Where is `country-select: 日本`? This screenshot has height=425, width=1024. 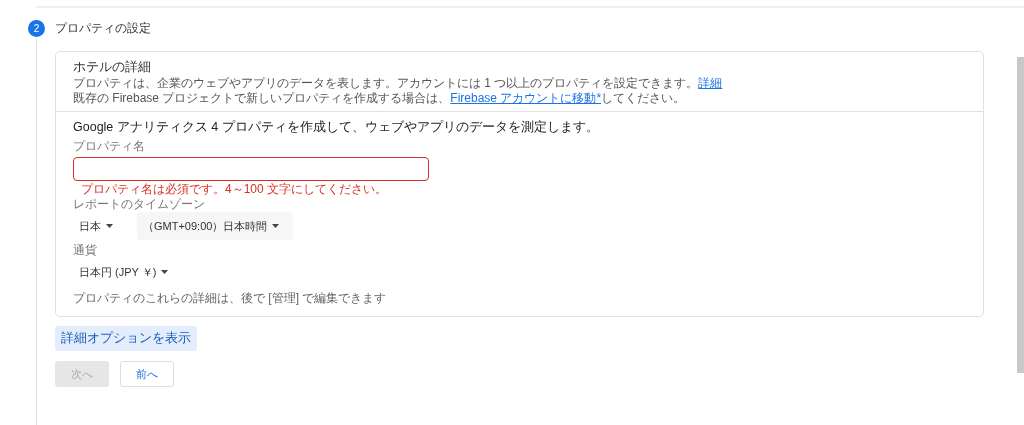
country-select: 日本 is located at coordinates (100, 226).